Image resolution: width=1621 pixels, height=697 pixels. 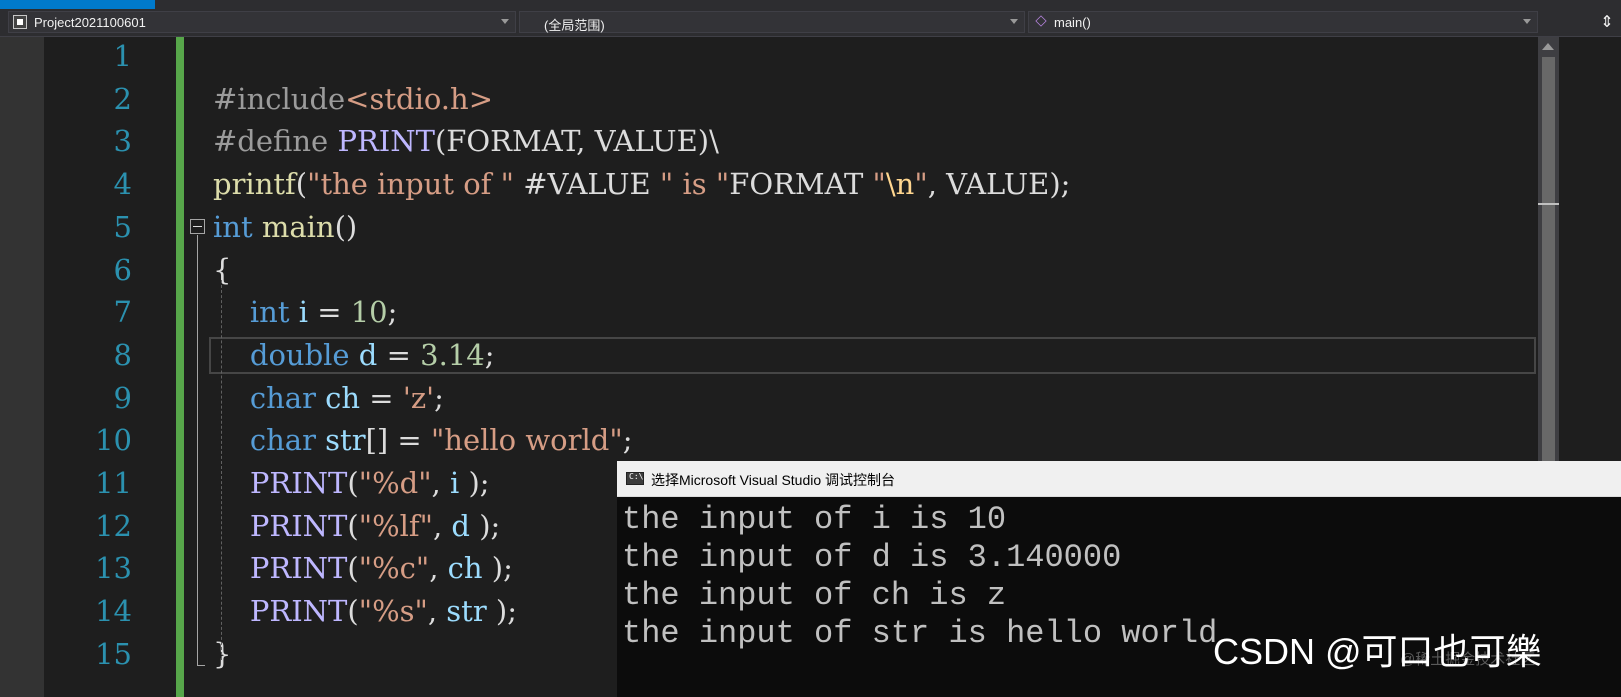 What do you see at coordinates (122, 98) in the screenshot?
I see `line-number: 2` at bounding box center [122, 98].